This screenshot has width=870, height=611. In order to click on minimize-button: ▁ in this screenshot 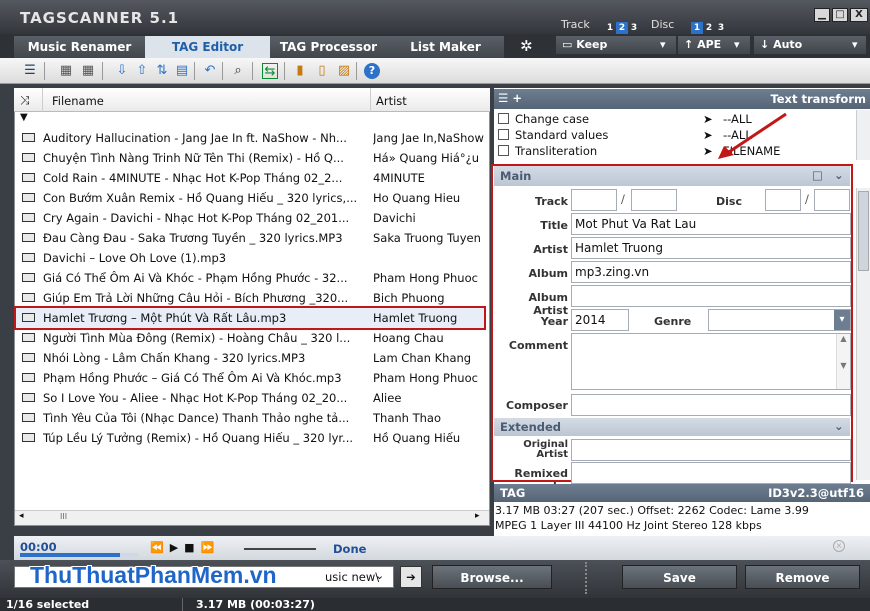, I will do `click(822, 15)`.